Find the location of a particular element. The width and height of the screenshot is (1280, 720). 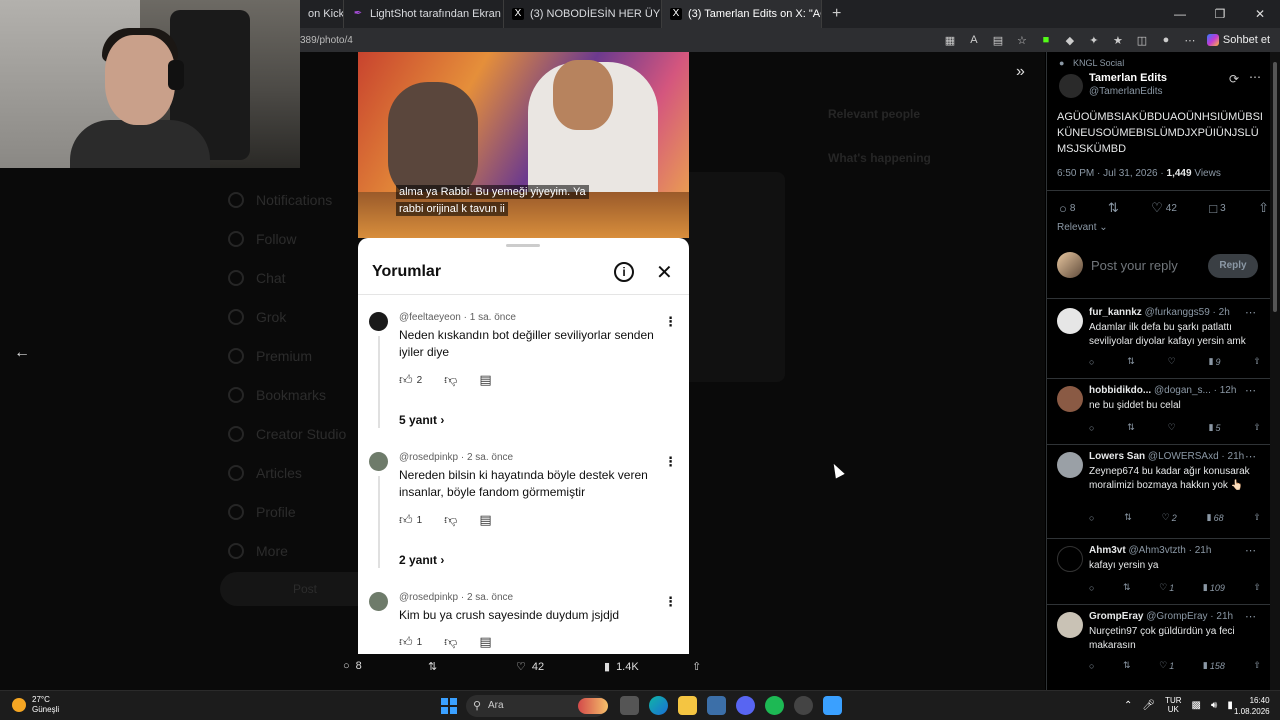

weather-widget: 27°C Güneşli is located at coordinates (35, 705).